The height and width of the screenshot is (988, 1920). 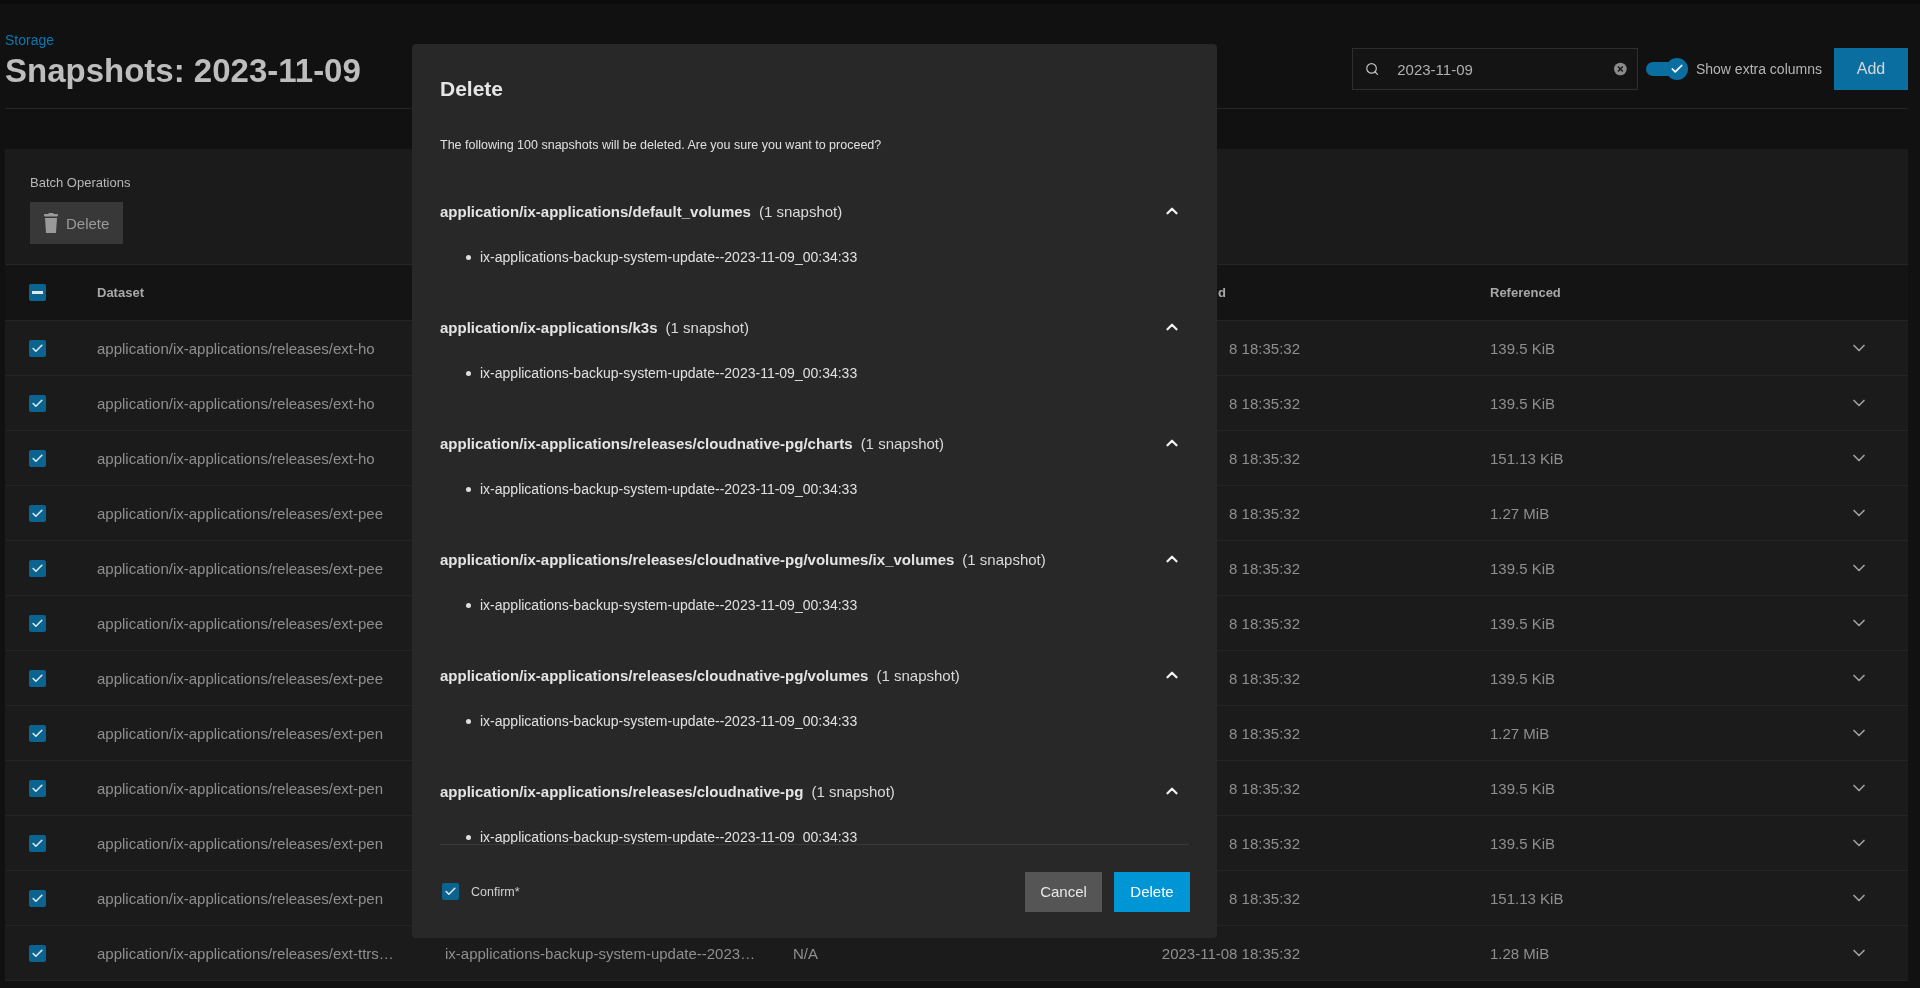 What do you see at coordinates (1230, 953) in the screenshot?
I see `table-cell: 2023-11-08 18:35:32` at bounding box center [1230, 953].